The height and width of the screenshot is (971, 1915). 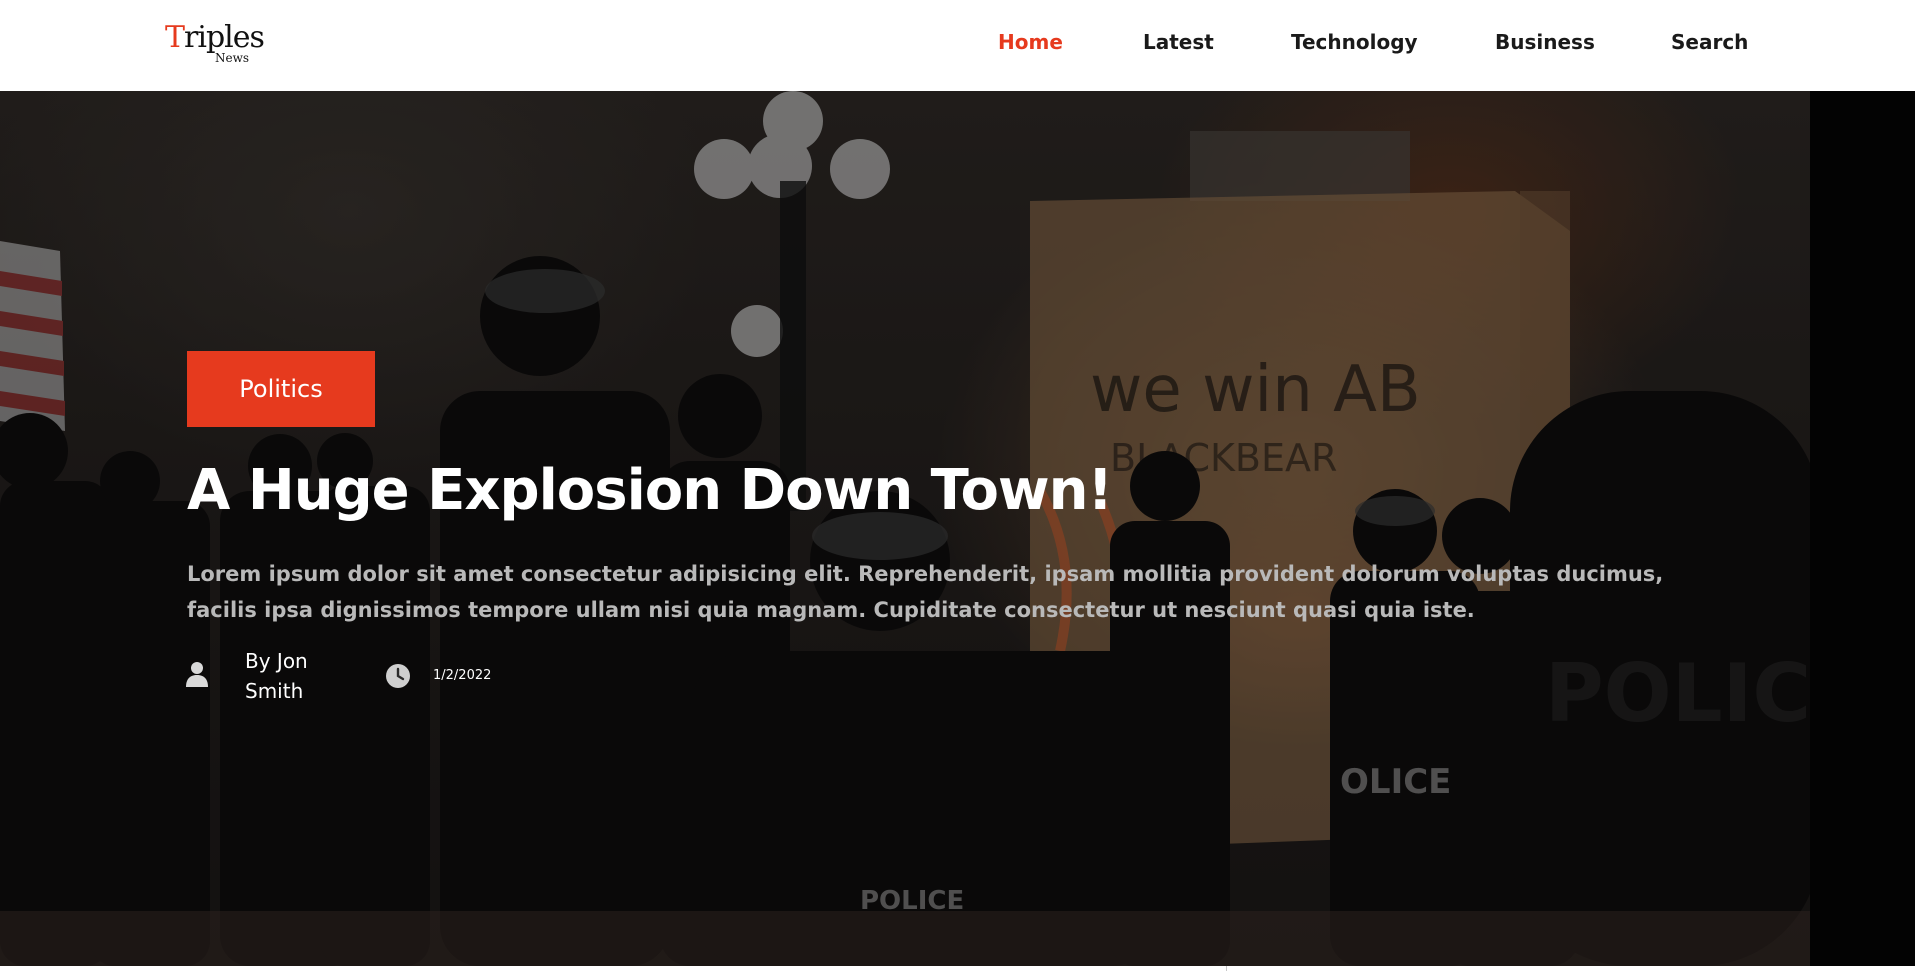 What do you see at coordinates (1178, 42) in the screenshot?
I see `nav-latest: Latest` at bounding box center [1178, 42].